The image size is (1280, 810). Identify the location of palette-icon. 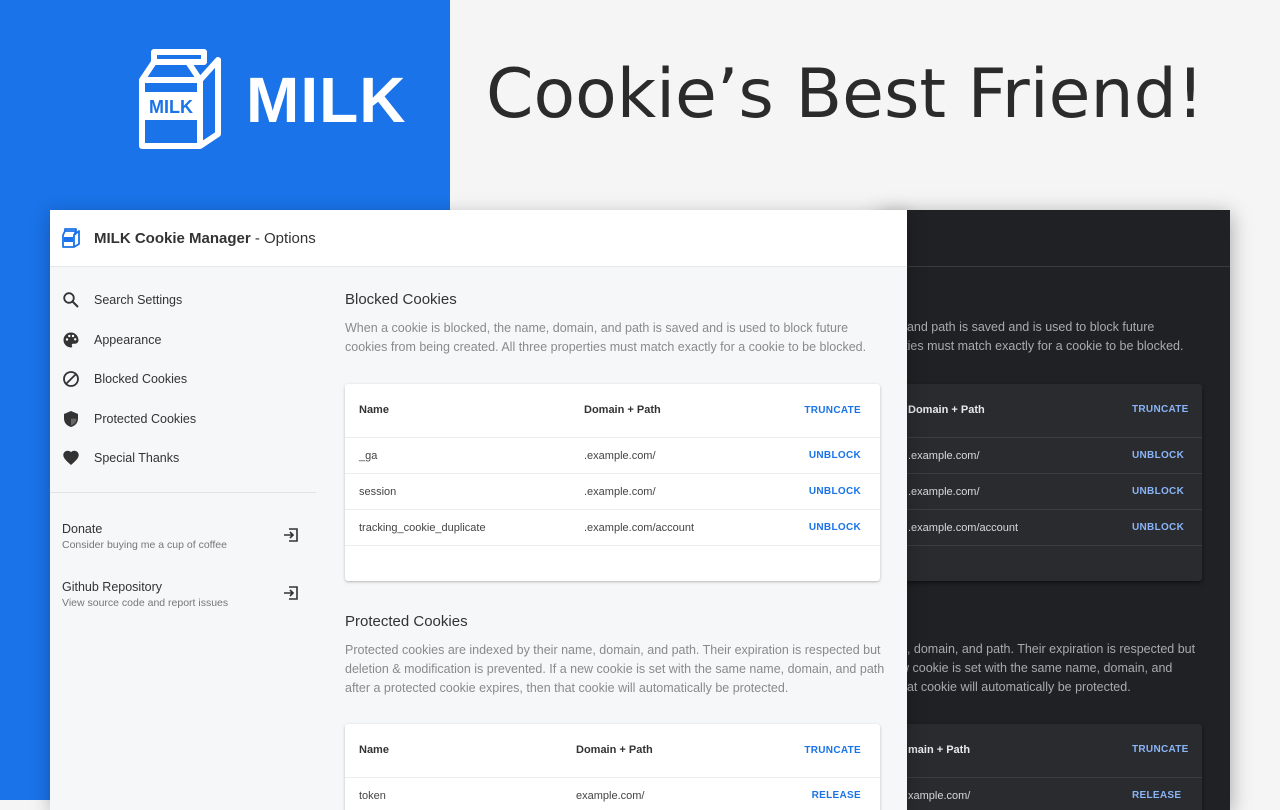
(71, 340).